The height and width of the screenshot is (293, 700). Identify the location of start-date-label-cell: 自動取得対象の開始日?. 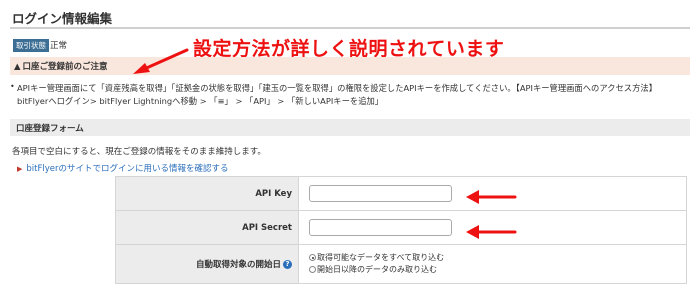
(207, 264).